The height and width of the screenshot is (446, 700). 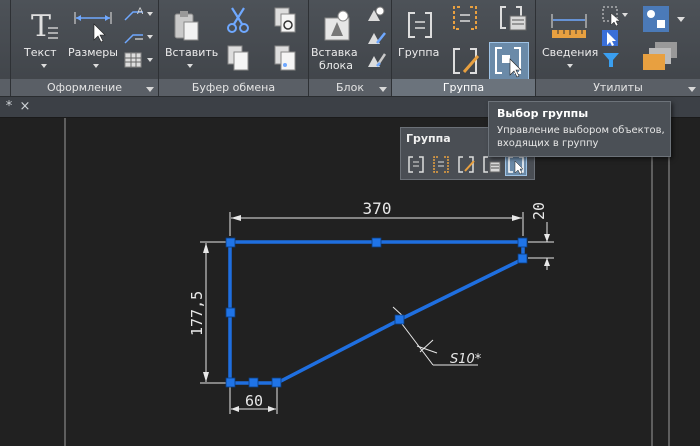 I want to click on select-similar-icon, so click(x=664, y=19).